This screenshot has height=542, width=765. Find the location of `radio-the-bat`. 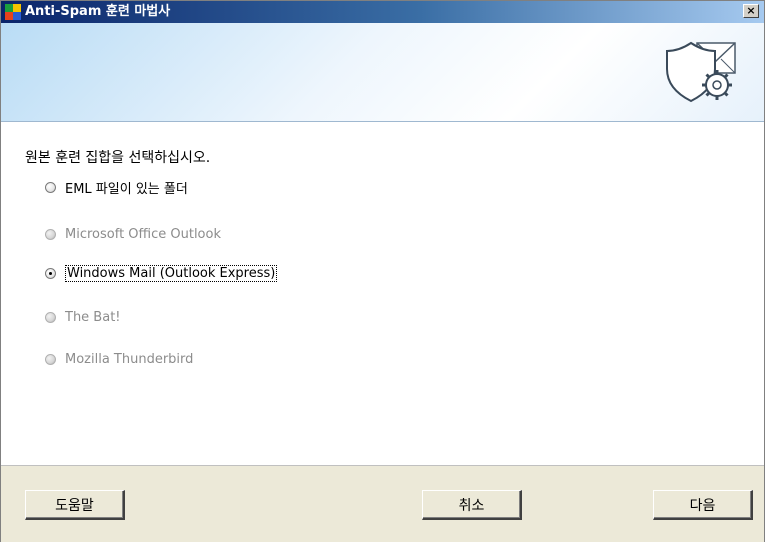

radio-the-bat is located at coordinates (50, 317).